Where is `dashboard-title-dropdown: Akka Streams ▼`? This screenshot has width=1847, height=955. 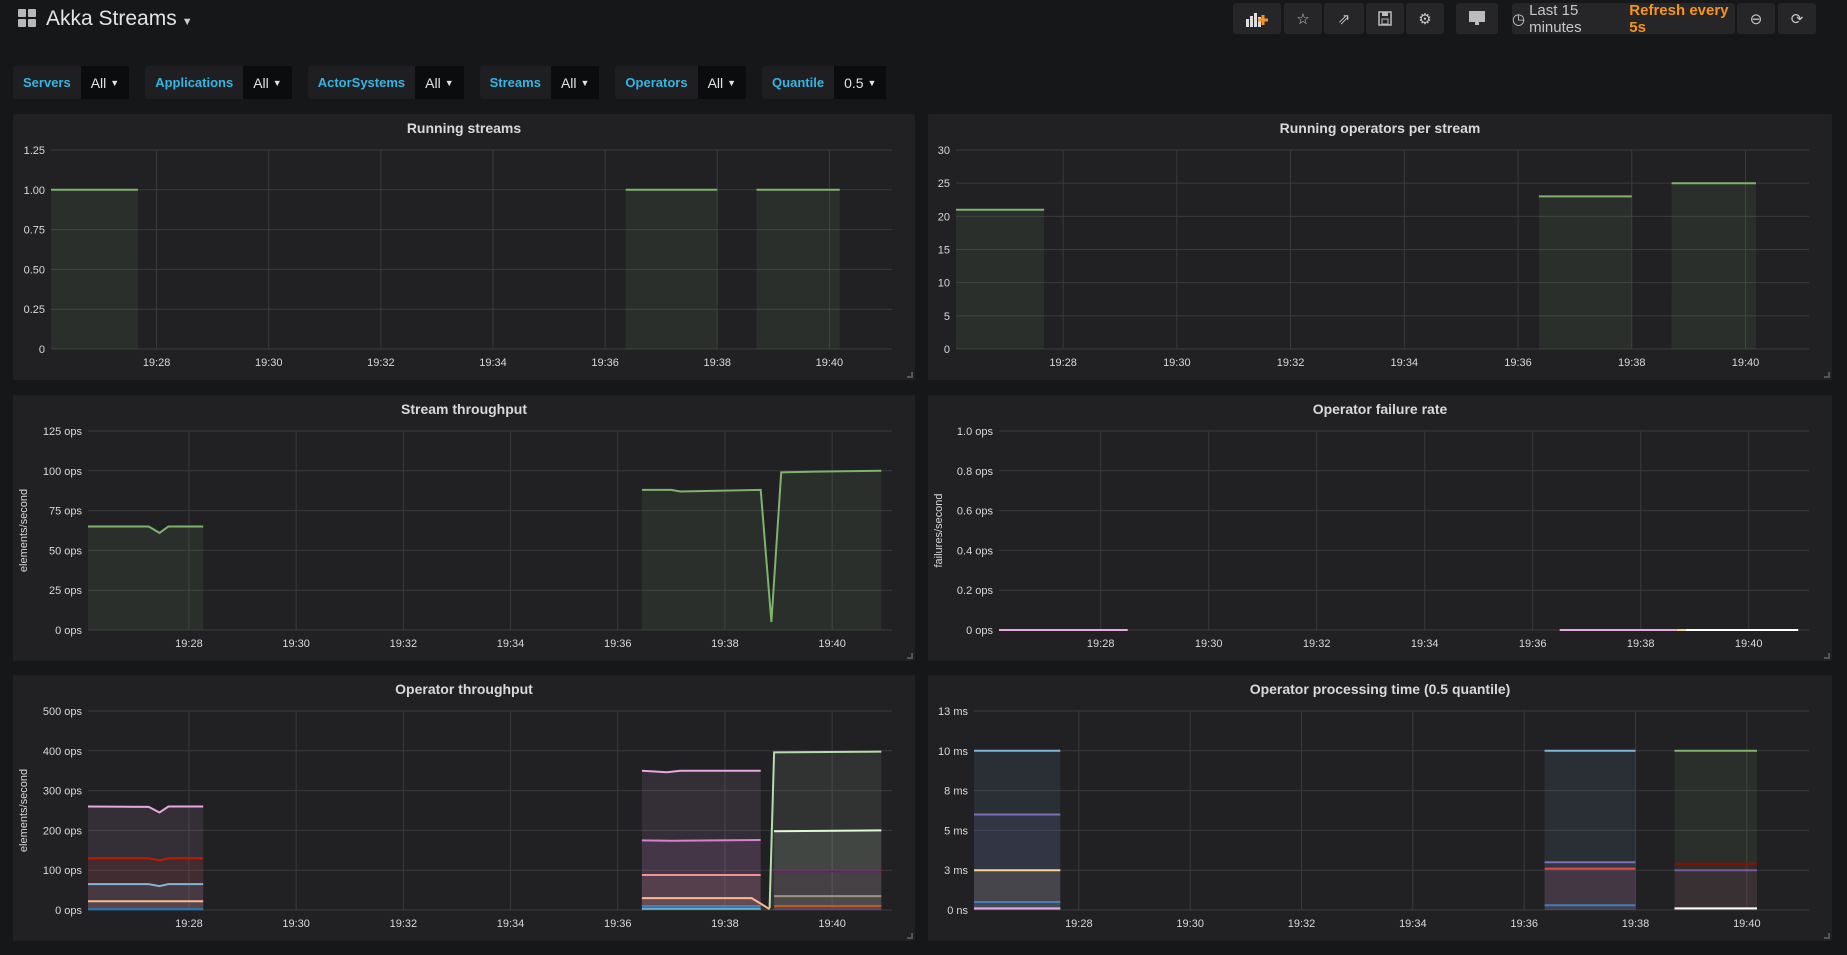 dashboard-title-dropdown: Akka Streams ▼ is located at coordinates (119, 19).